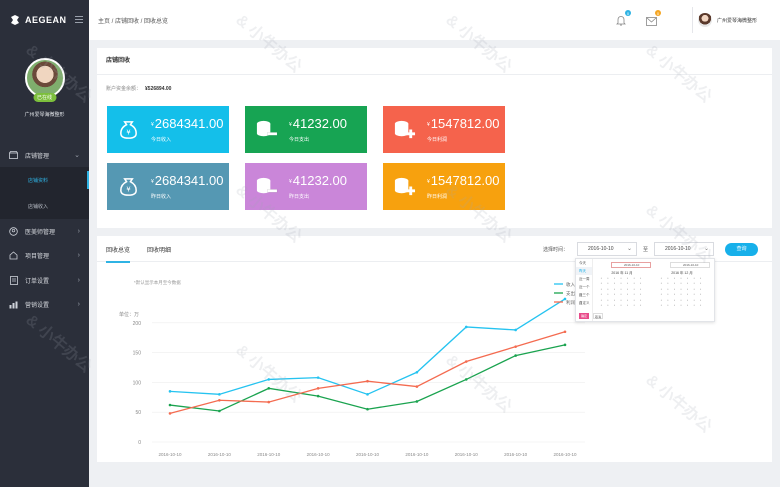 This screenshot has height=487, width=780. I want to click on date-range-preset: 自定义, so click(584, 303).